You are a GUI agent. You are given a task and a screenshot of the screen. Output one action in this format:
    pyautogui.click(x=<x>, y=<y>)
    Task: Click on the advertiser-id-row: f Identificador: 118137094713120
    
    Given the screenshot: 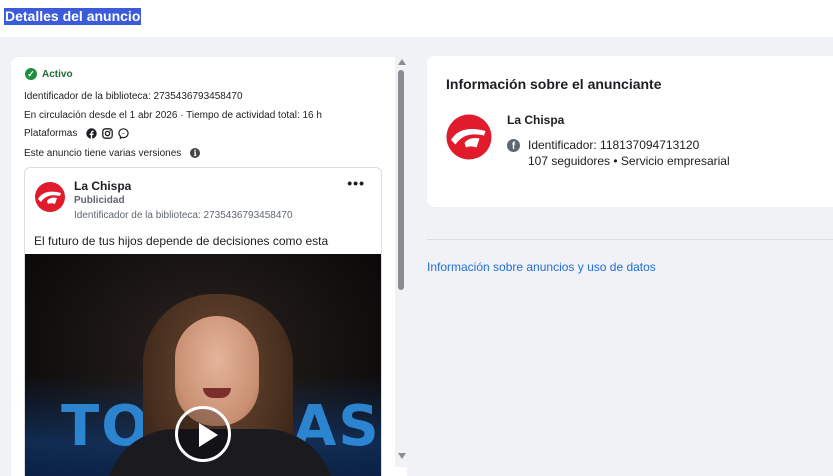 What is the action you would take?
    pyautogui.click(x=603, y=145)
    